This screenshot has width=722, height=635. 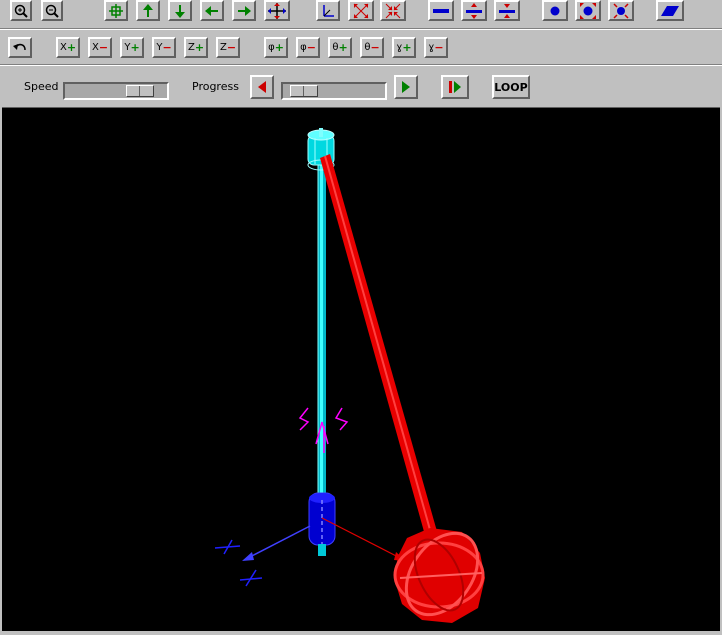 I want to click on pan-left-button, so click(x=212, y=10).